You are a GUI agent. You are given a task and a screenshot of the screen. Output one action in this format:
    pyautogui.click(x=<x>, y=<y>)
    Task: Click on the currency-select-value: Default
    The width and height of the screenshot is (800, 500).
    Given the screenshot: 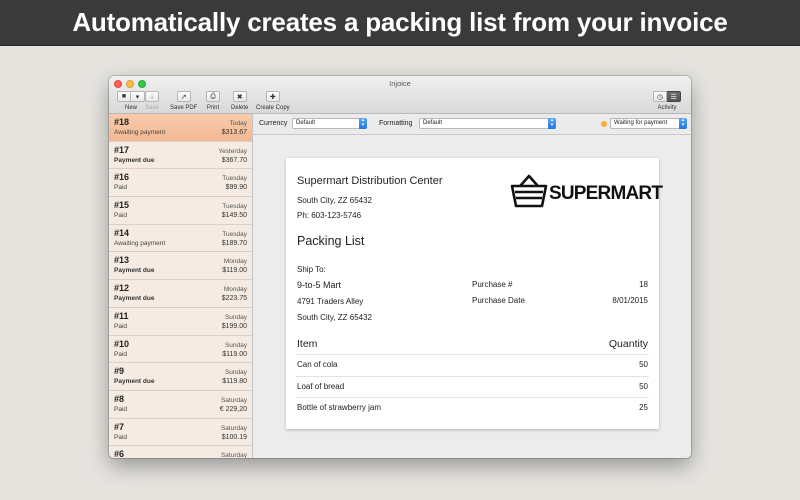 What is the action you would take?
    pyautogui.click(x=306, y=123)
    